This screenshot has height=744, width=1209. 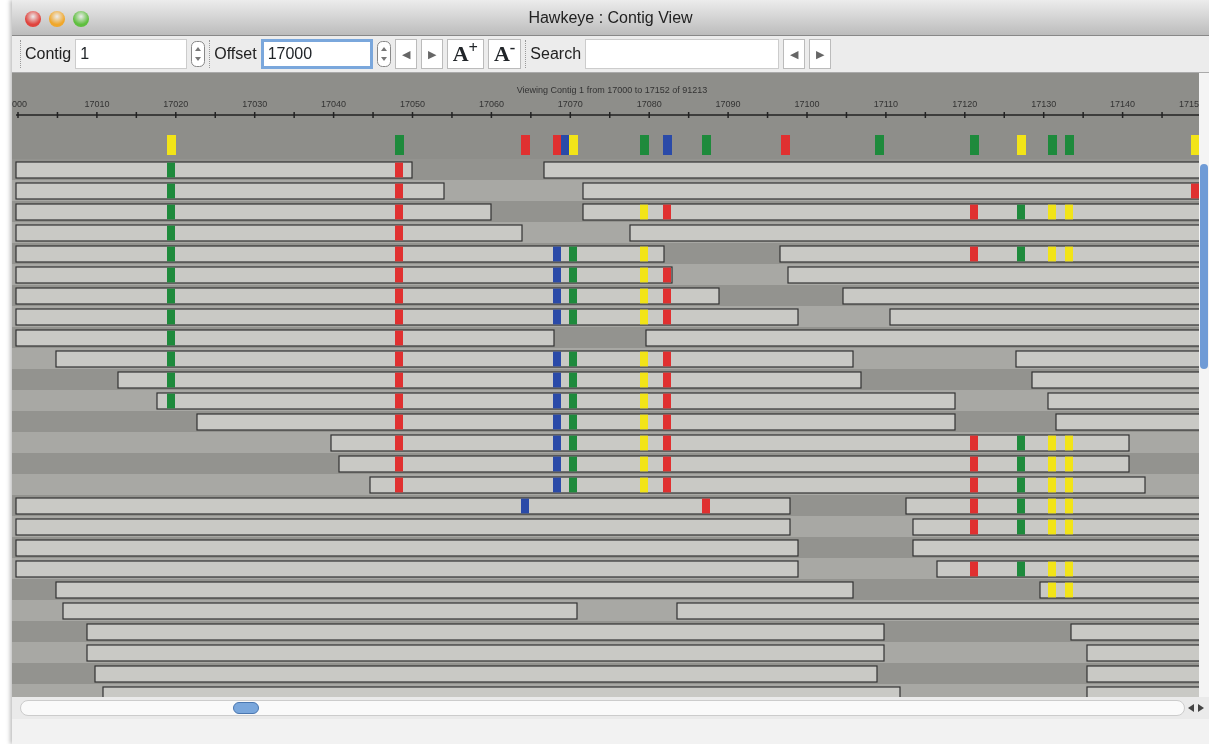 What do you see at coordinates (1204, 385) in the screenshot?
I see `vertical-scrollbar` at bounding box center [1204, 385].